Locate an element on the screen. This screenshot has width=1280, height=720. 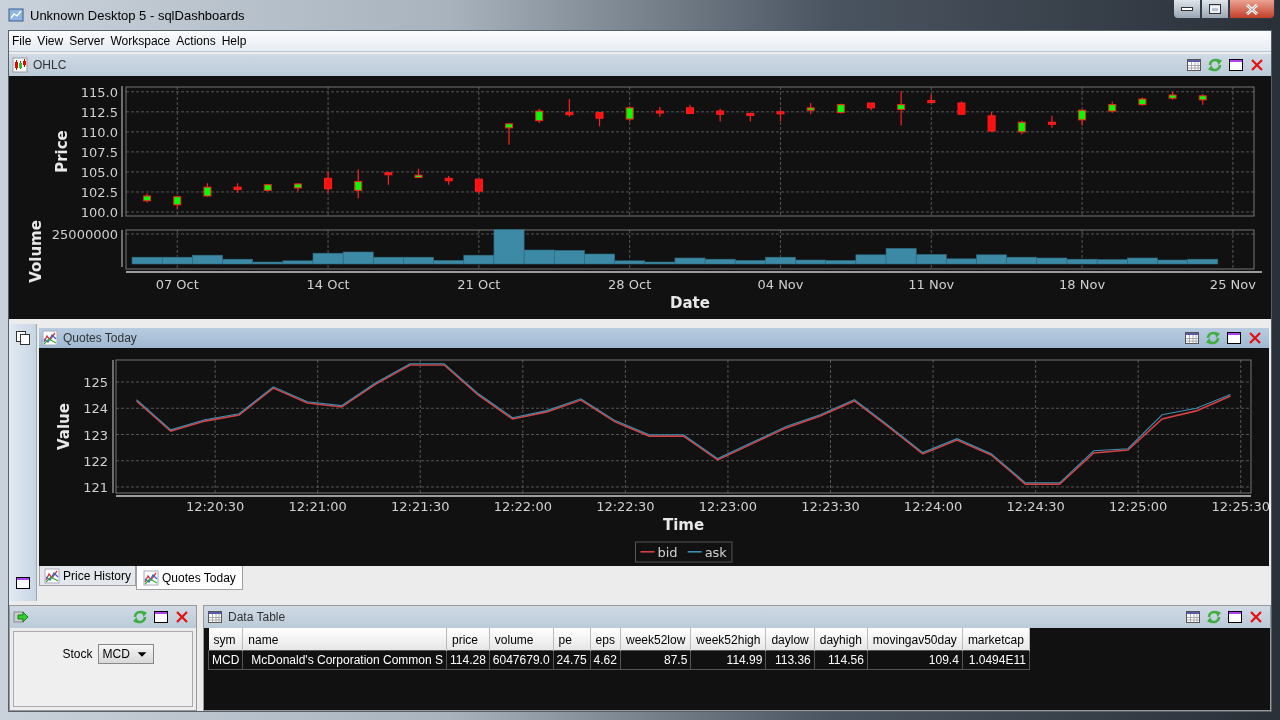
menu-item: Actions is located at coordinates (196, 41).